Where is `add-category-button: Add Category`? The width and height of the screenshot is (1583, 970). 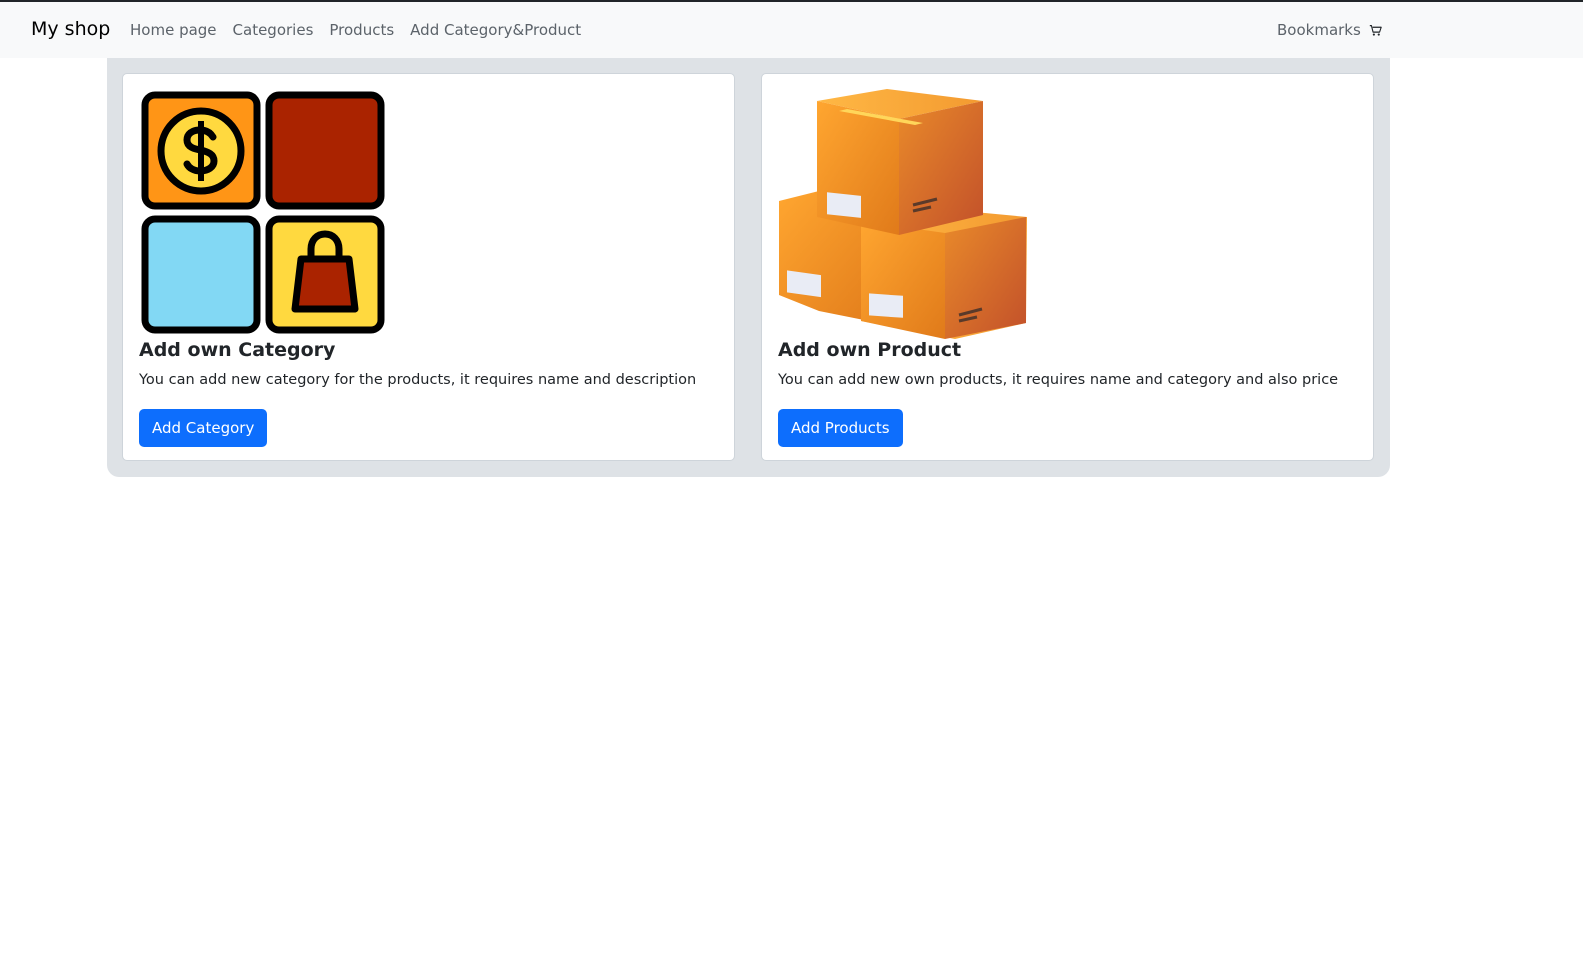
add-category-button: Add Category is located at coordinates (203, 428).